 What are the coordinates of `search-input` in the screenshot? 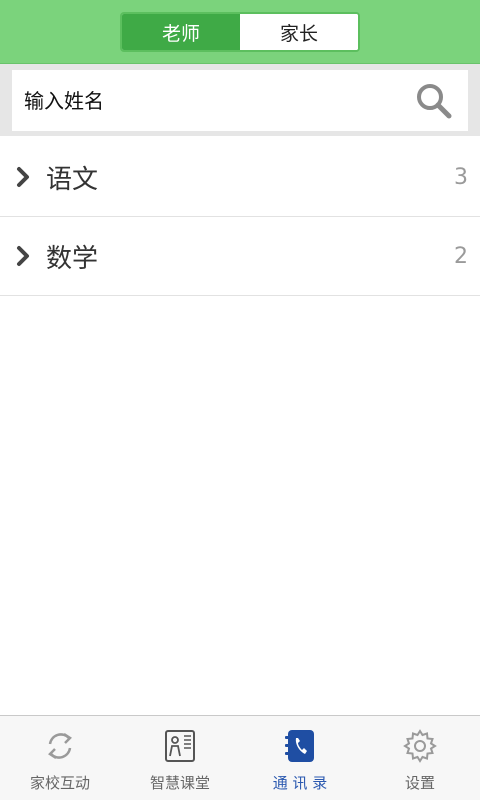 It's located at (204, 100).